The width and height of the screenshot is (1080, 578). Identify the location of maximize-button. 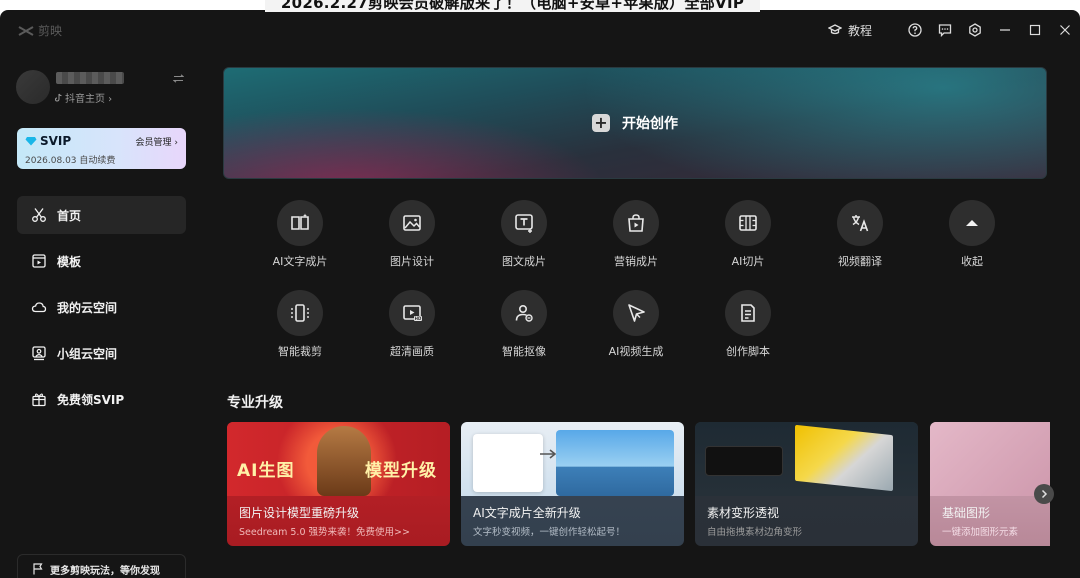
(1035, 30).